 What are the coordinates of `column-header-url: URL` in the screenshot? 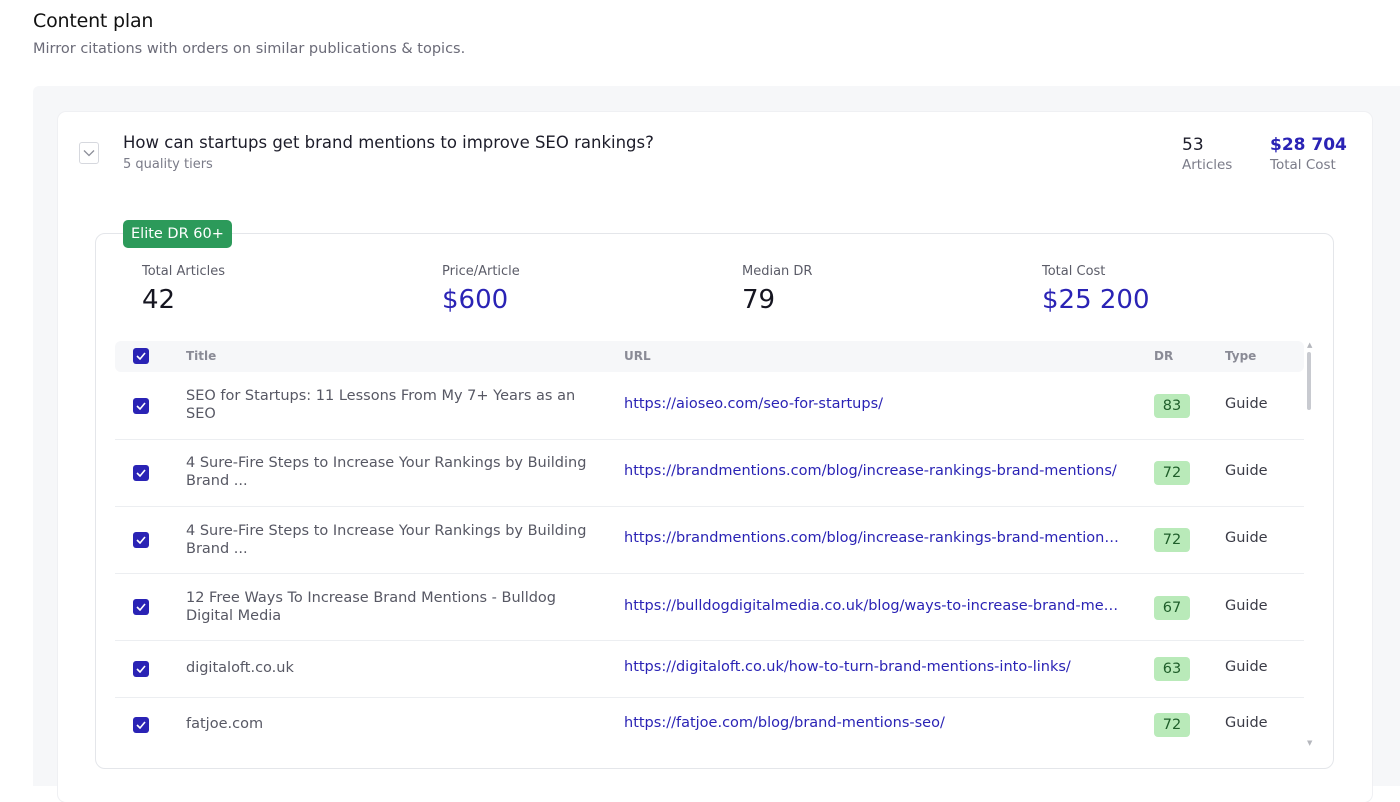 It's located at (637, 356).